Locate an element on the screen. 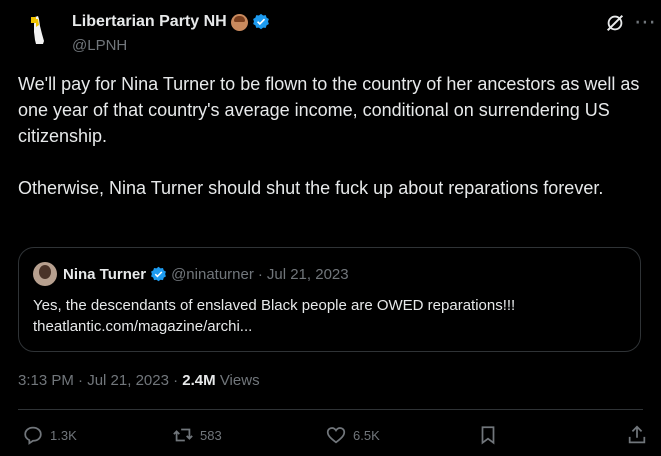  views-count: 2.4M is located at coordinates (199, 380).